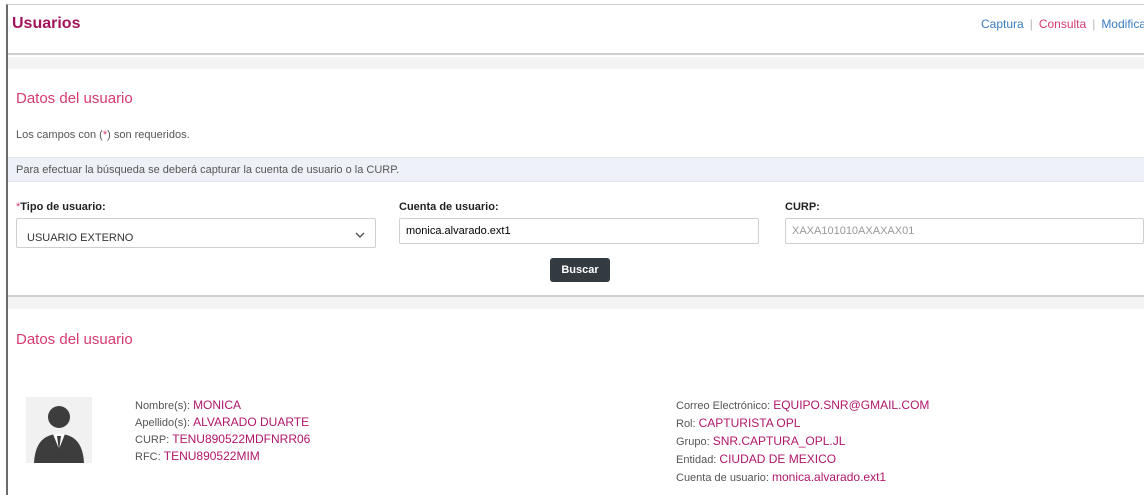  I want to click on required-note-text: Los campos con (, so click(59, 135).